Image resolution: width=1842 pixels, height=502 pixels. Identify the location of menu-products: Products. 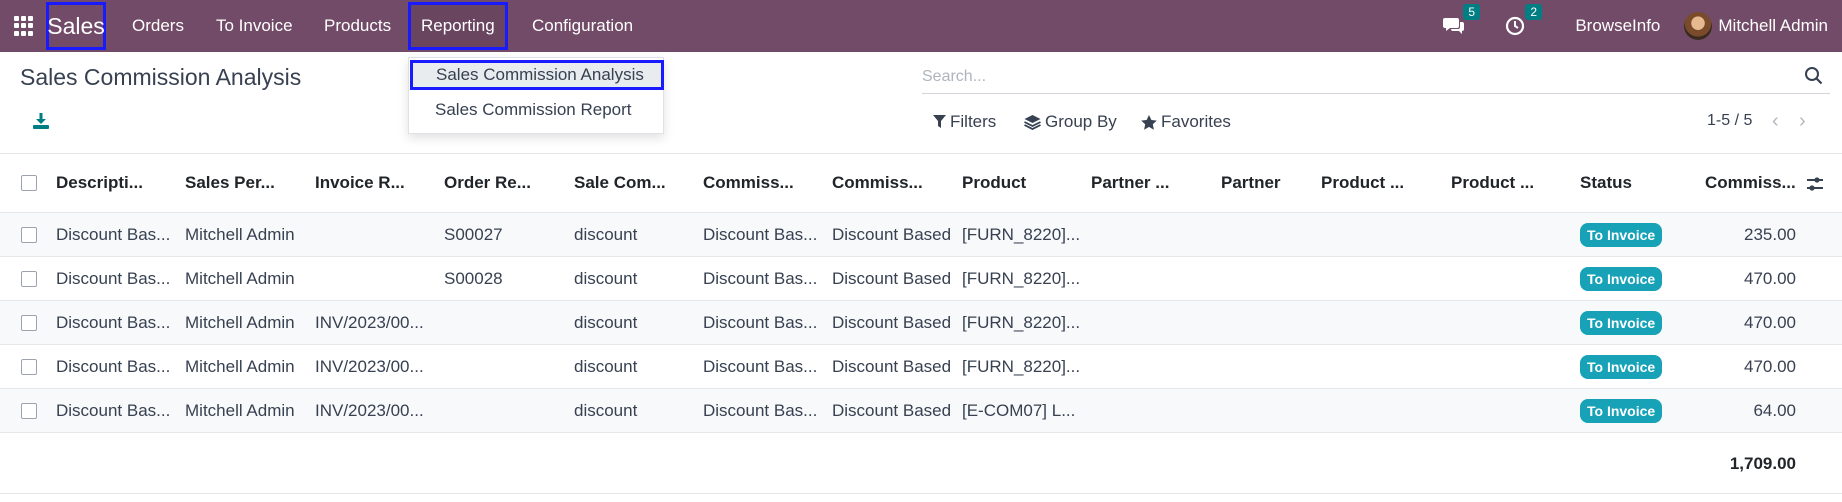
(357, 26).